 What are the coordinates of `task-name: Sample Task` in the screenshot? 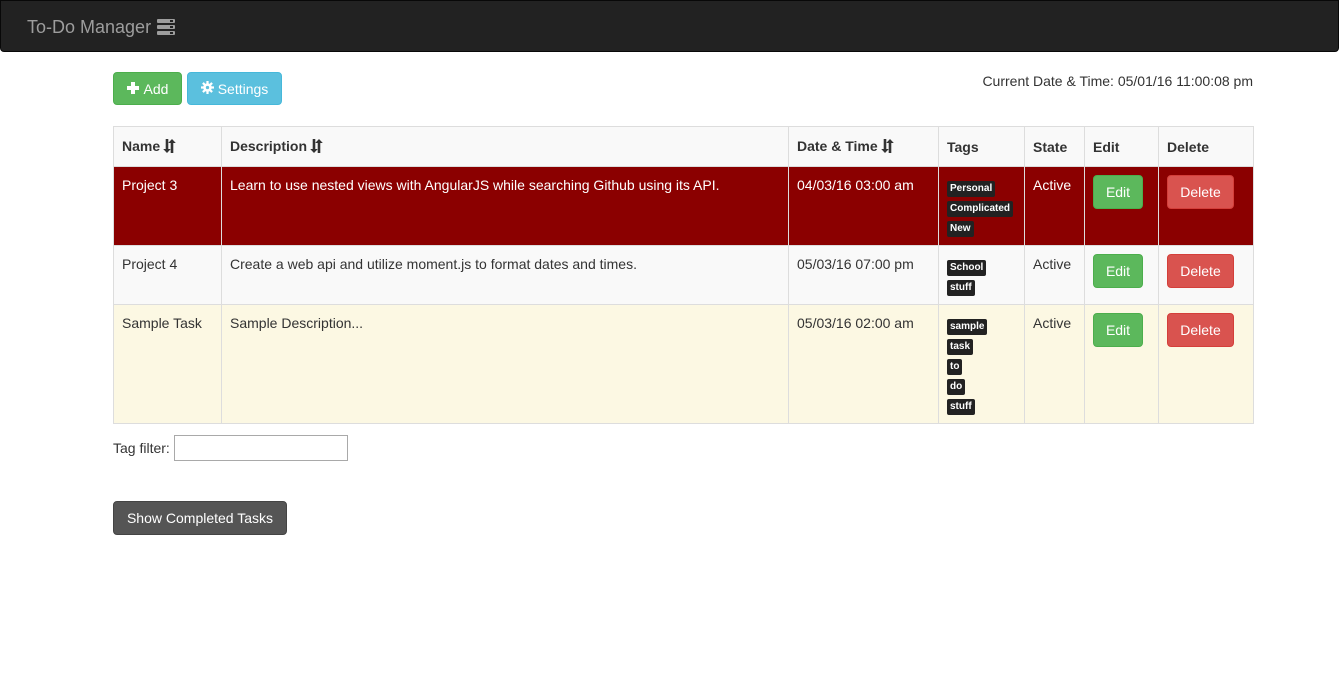 It's located at (167, 364).